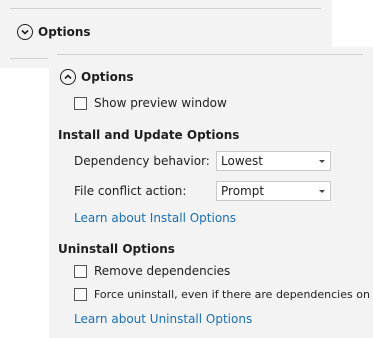 This screenshot has height=338, width=373. I want to click on remove-dependencies-checkbox, so click(80, 271).